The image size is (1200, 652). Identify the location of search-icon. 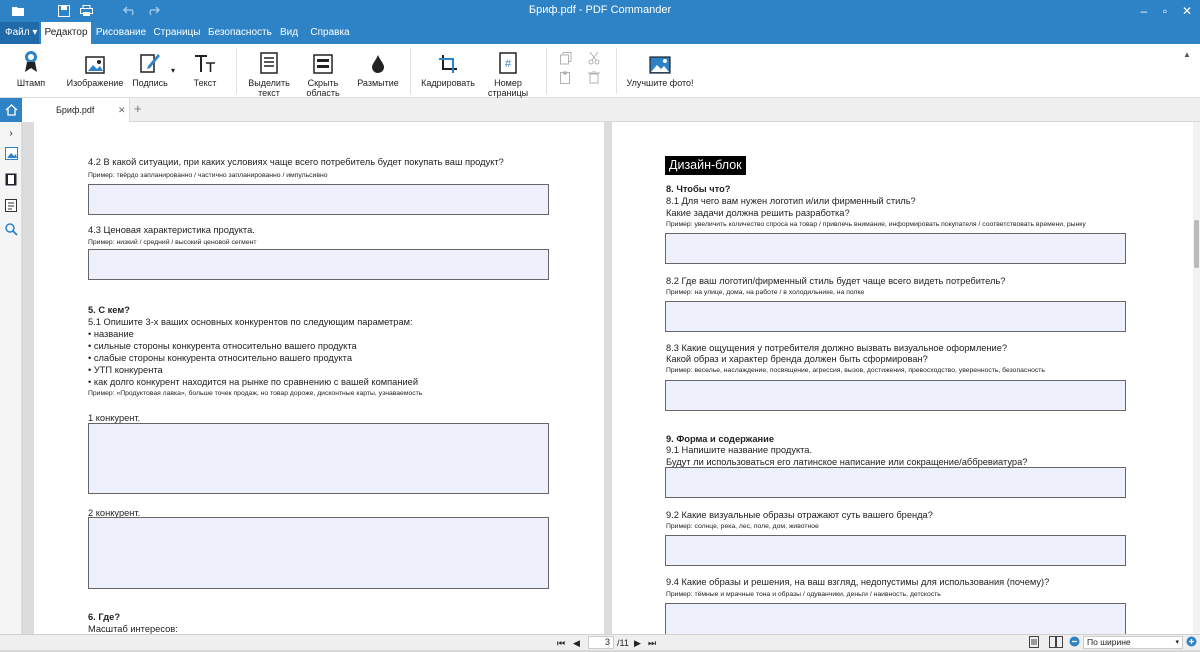
(11, 229).